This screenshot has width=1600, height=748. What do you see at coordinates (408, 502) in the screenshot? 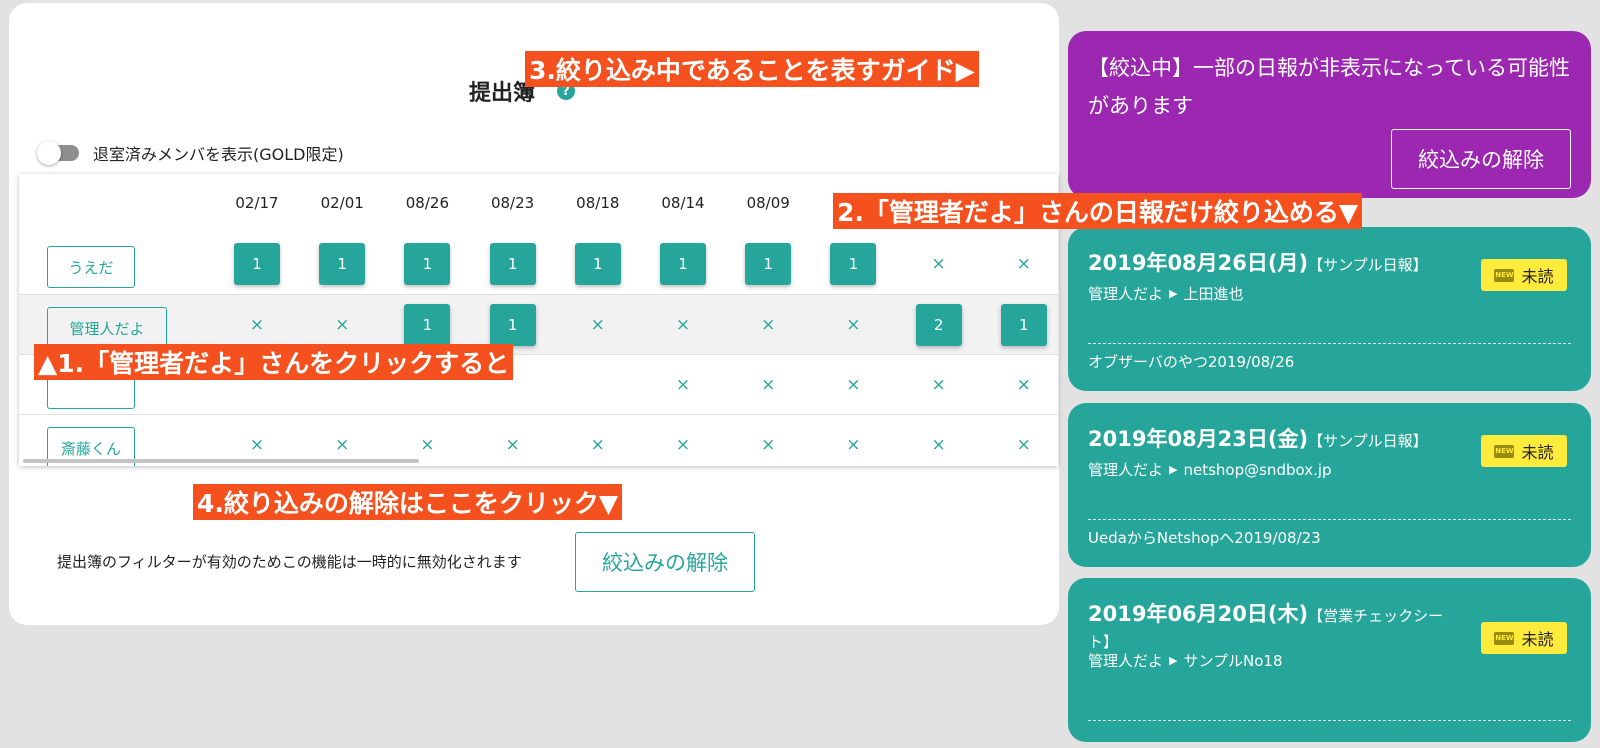
I see `annotation-4: 4.絞り込みの解除はここをクリック▼` at bounding box center [408, 502].